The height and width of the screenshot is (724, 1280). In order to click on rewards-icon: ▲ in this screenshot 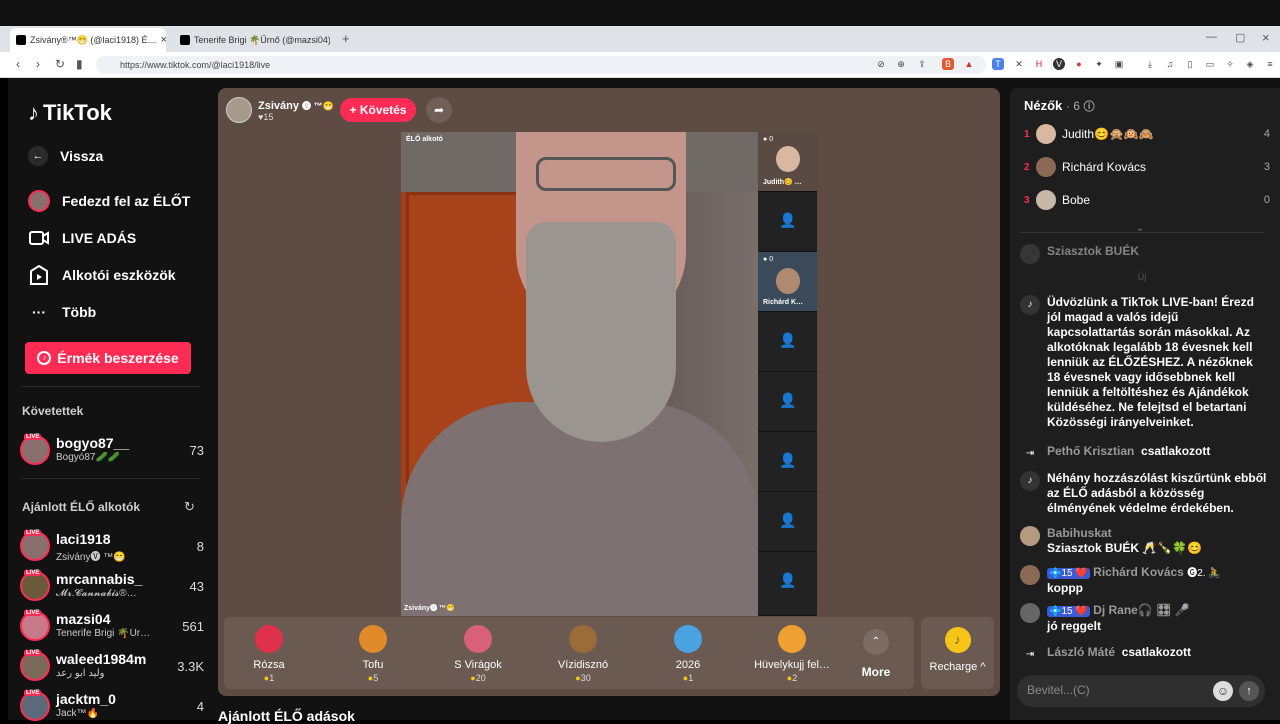, I will do `click(969, 64)`.